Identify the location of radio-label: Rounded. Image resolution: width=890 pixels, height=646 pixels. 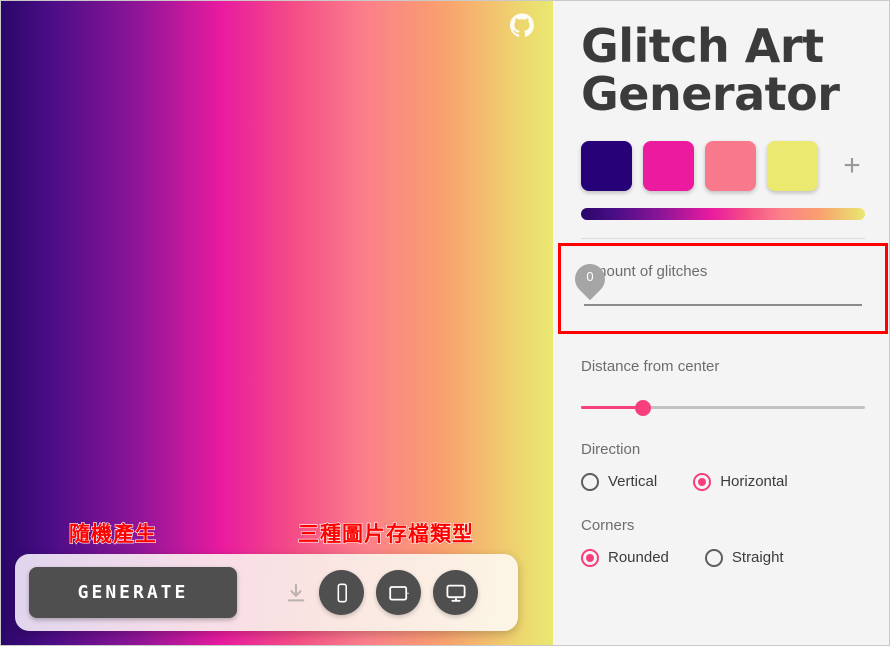
(638, 558).